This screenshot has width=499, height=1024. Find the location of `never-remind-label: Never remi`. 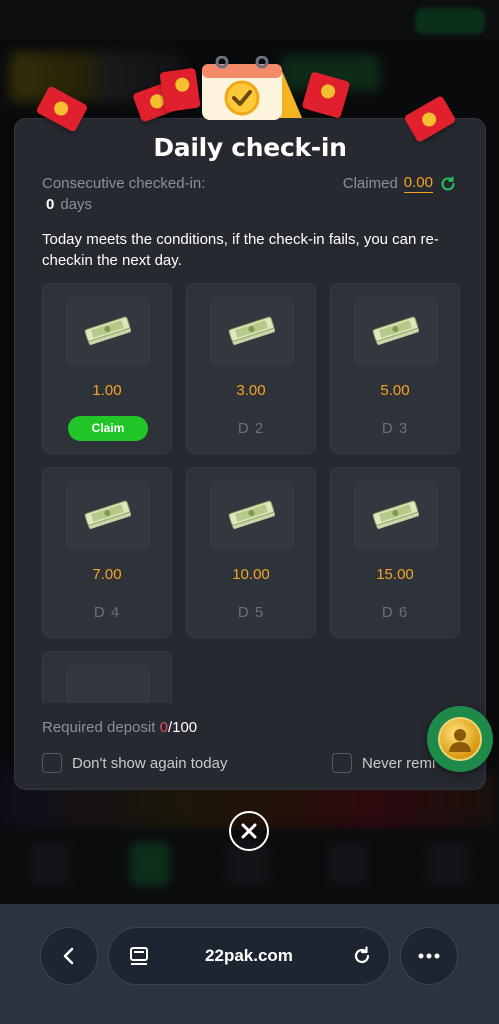

never-remind-label: Never remi is located at coordinates (399, 763).